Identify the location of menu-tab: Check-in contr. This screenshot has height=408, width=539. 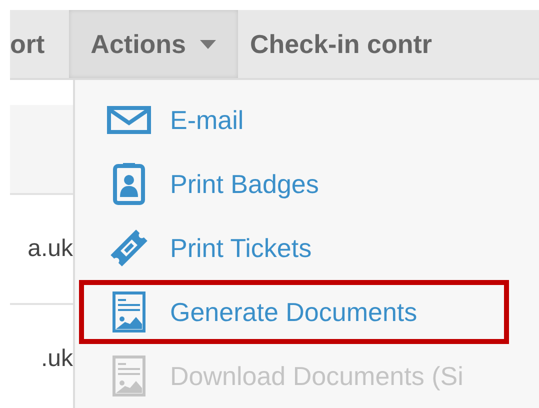
(341, 44).